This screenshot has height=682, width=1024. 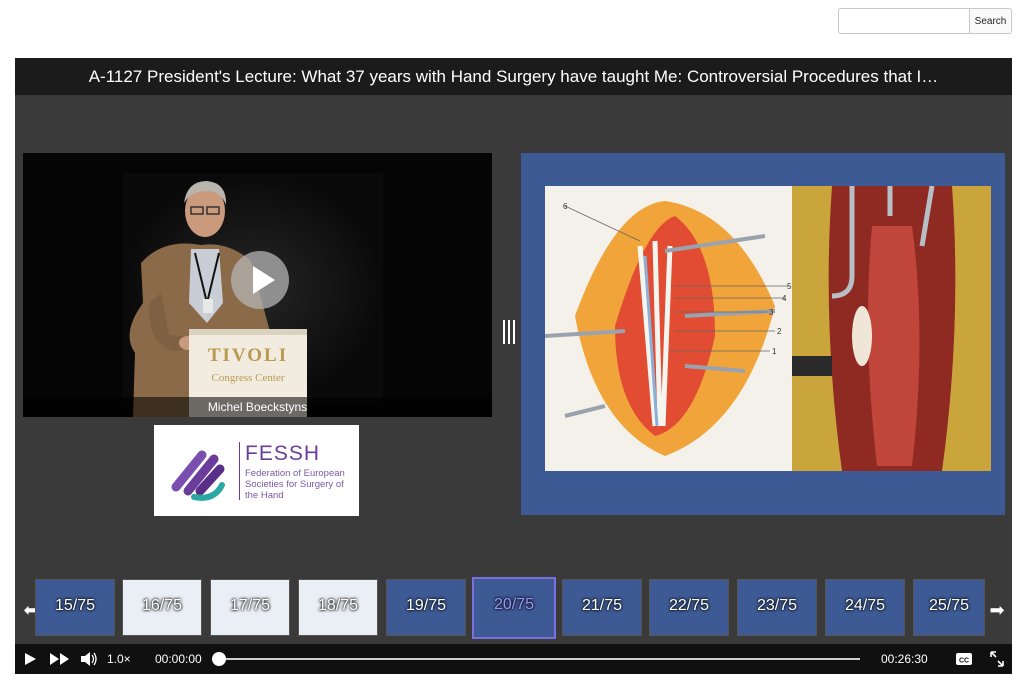 I want to click on thumbnail-label: 24/75, so click(x=865, y=605).